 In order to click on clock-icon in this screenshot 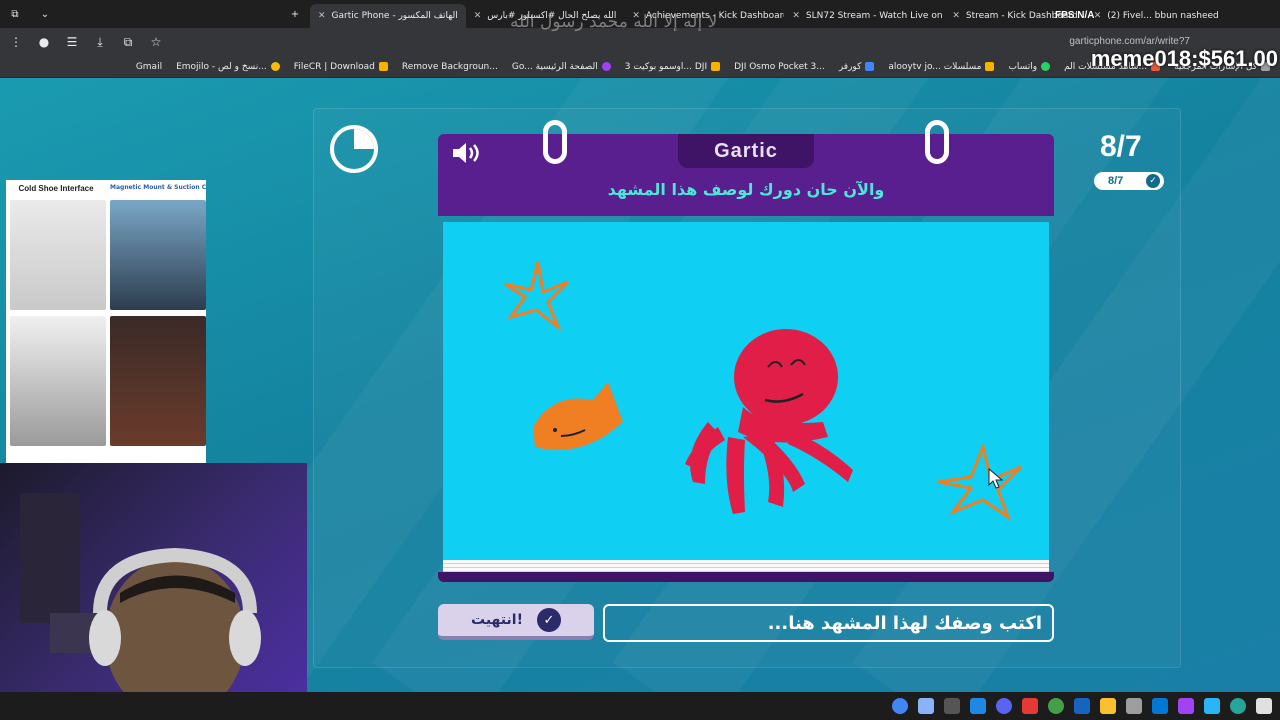, I will do `click(952, 706)`.